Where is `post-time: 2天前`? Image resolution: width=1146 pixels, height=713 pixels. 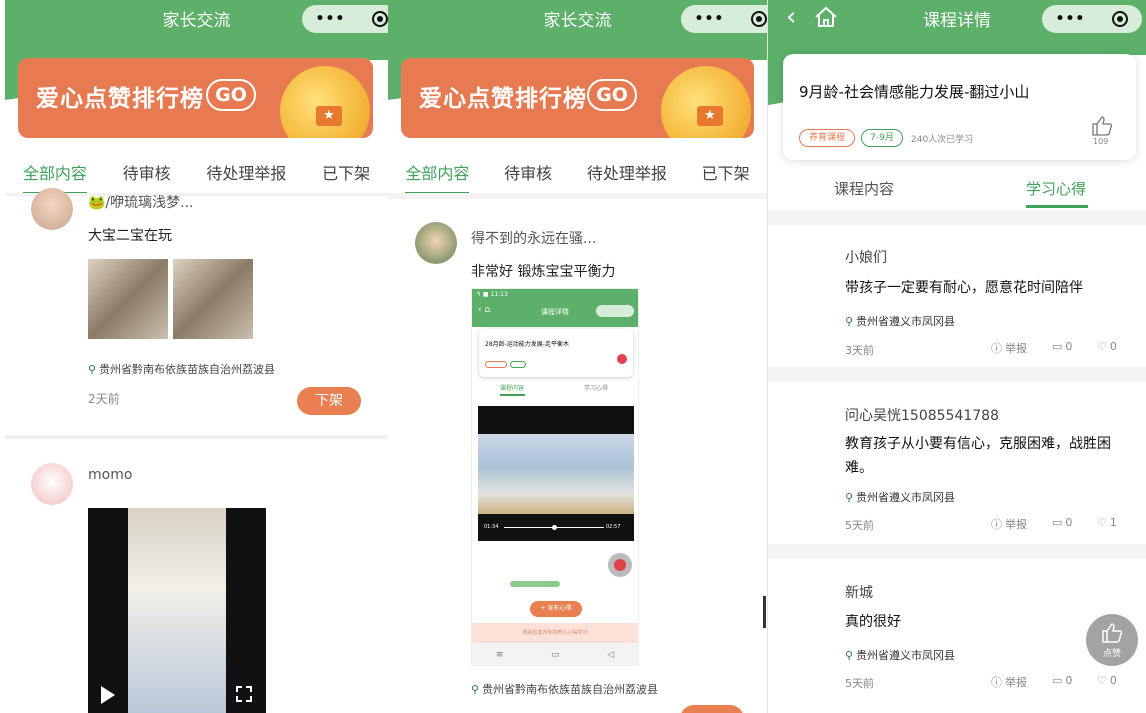 post-time: 2天前 is located at coordinates (104, 399).